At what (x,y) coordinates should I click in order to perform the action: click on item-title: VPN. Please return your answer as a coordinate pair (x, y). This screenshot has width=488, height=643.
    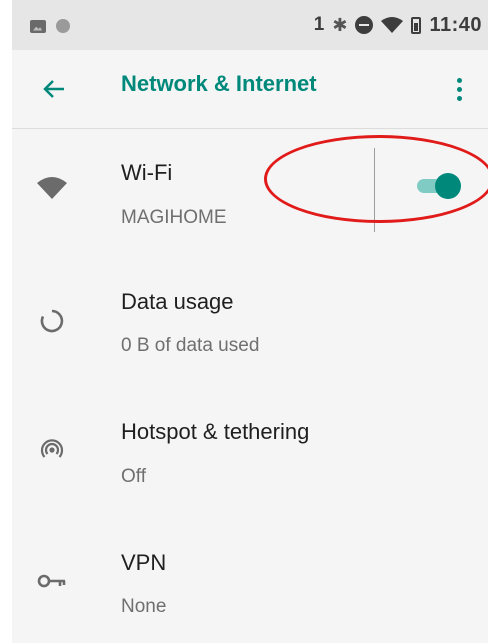
    Looking at the image, I should click on (144, 562).